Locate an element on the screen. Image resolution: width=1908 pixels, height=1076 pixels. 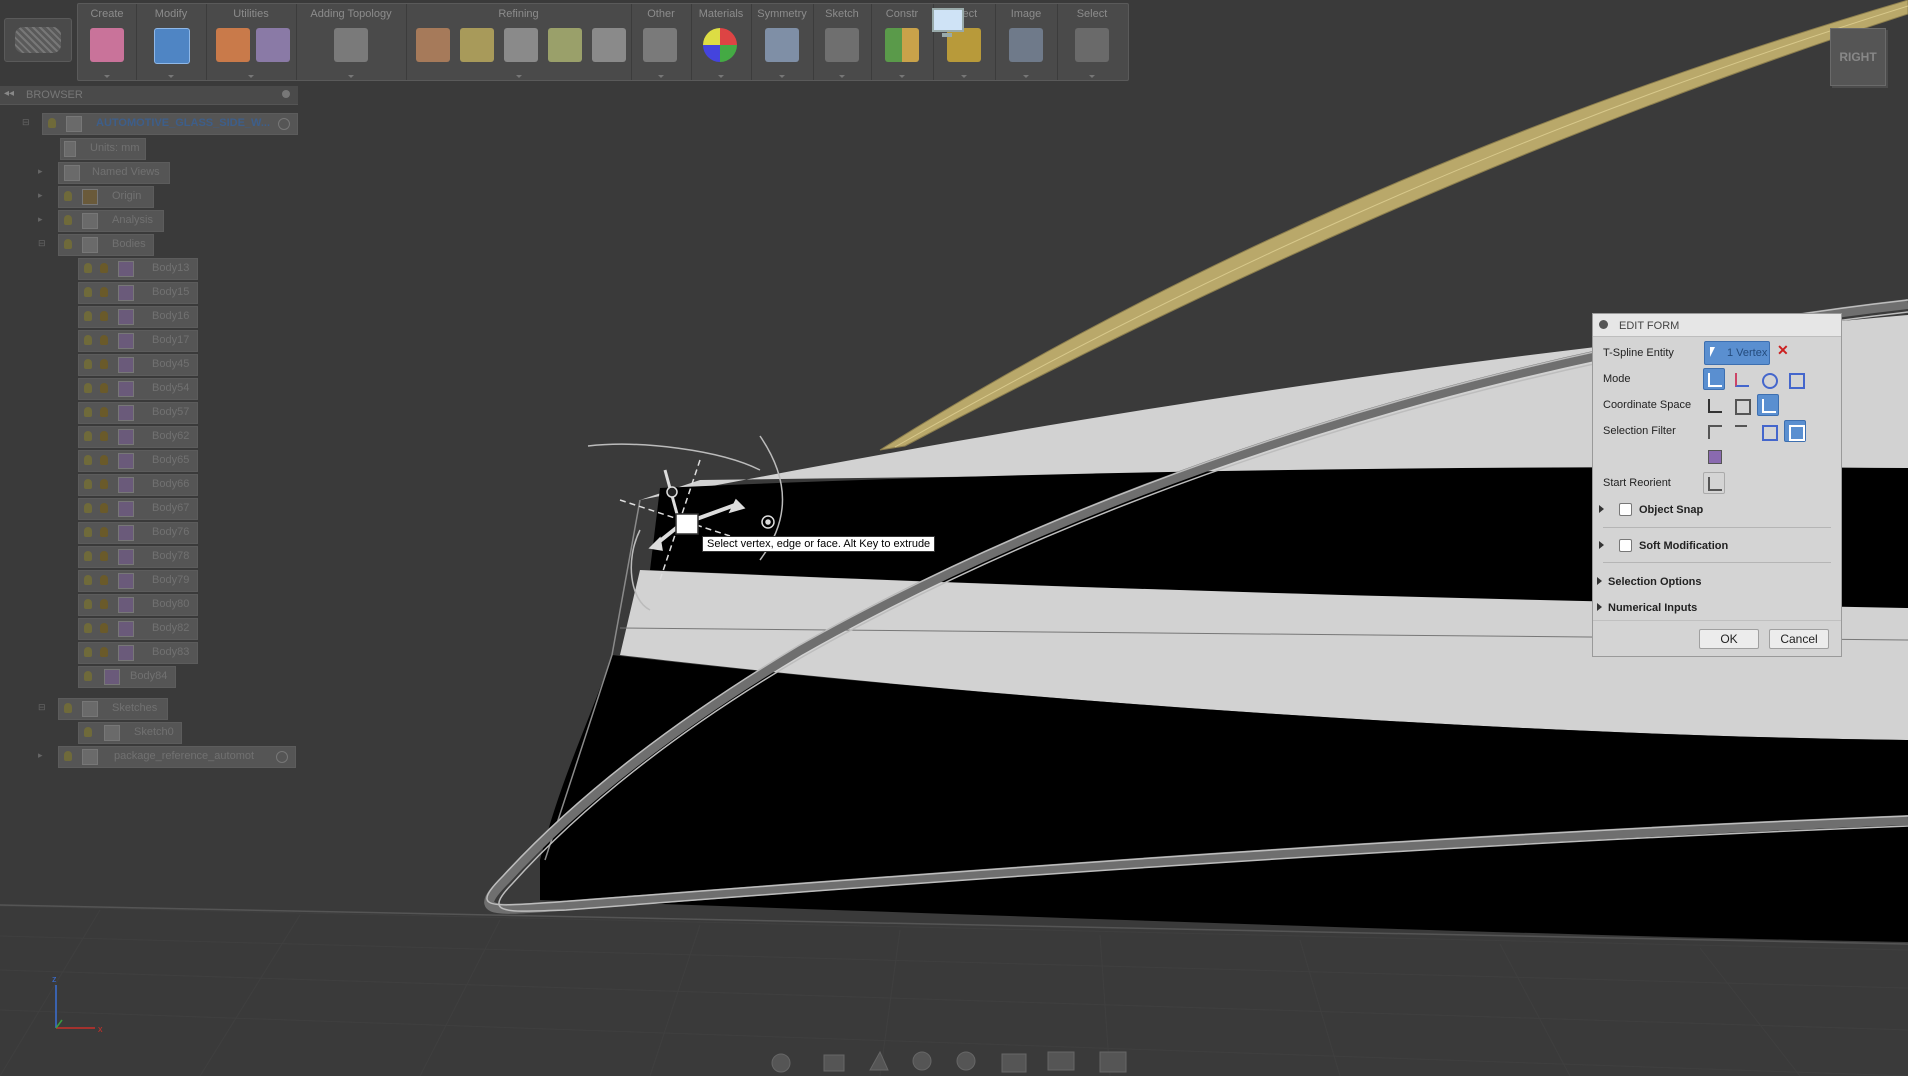
tree-item-bodies: ⊟ Bodies is located at coordinates (96, 245).